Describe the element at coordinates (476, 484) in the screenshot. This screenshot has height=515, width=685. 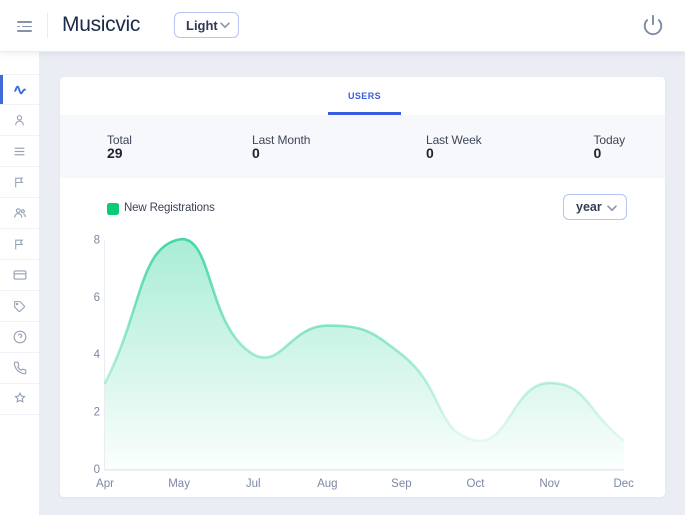
I see `svg-text: Oct` at that location.